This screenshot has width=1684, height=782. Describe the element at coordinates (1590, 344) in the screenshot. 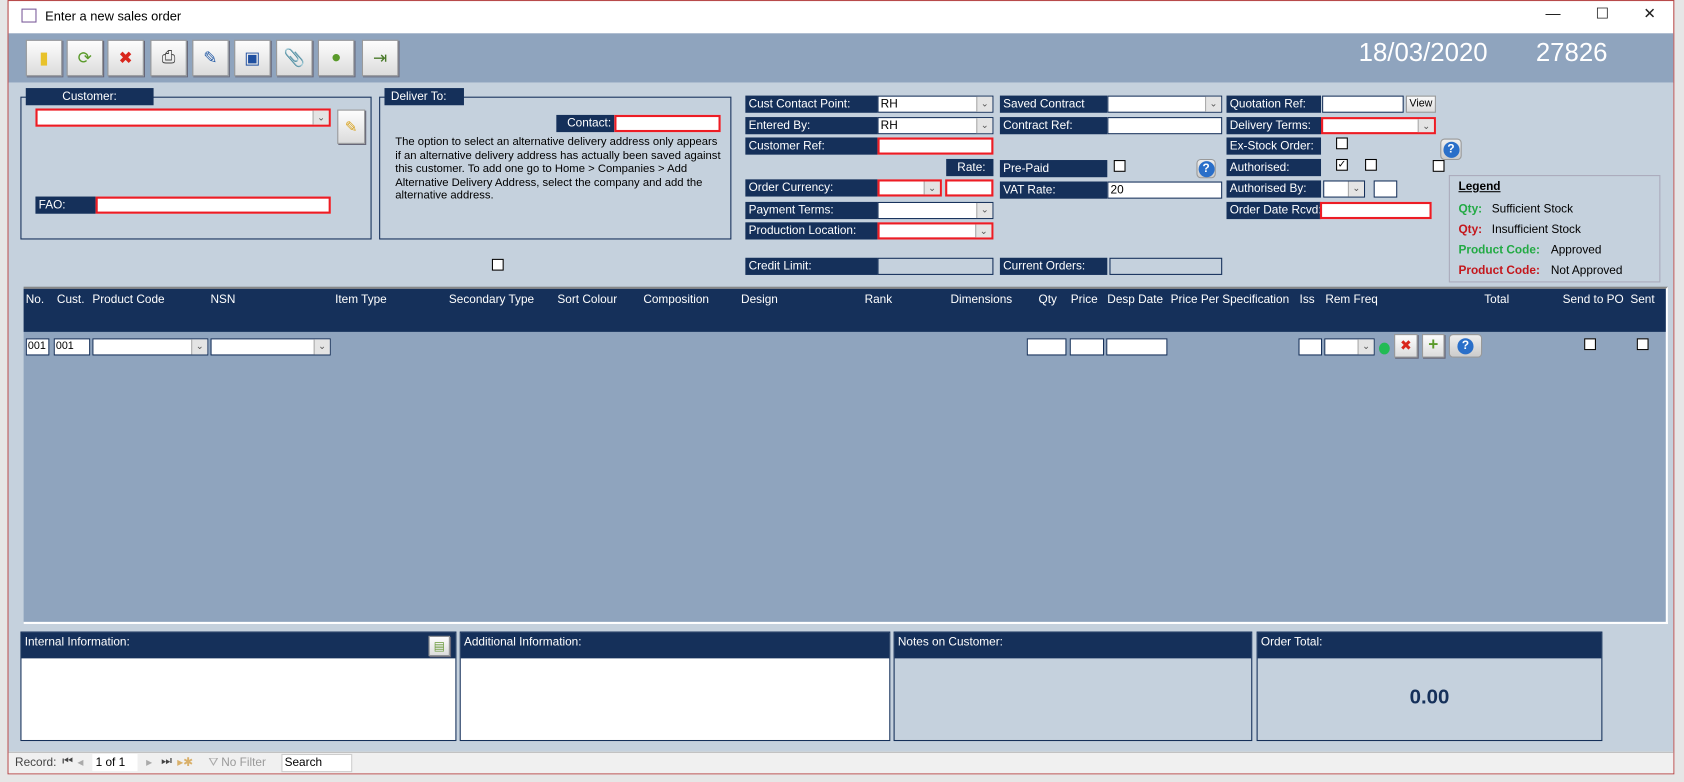

I see `send-to-po-checkbox` at that location.